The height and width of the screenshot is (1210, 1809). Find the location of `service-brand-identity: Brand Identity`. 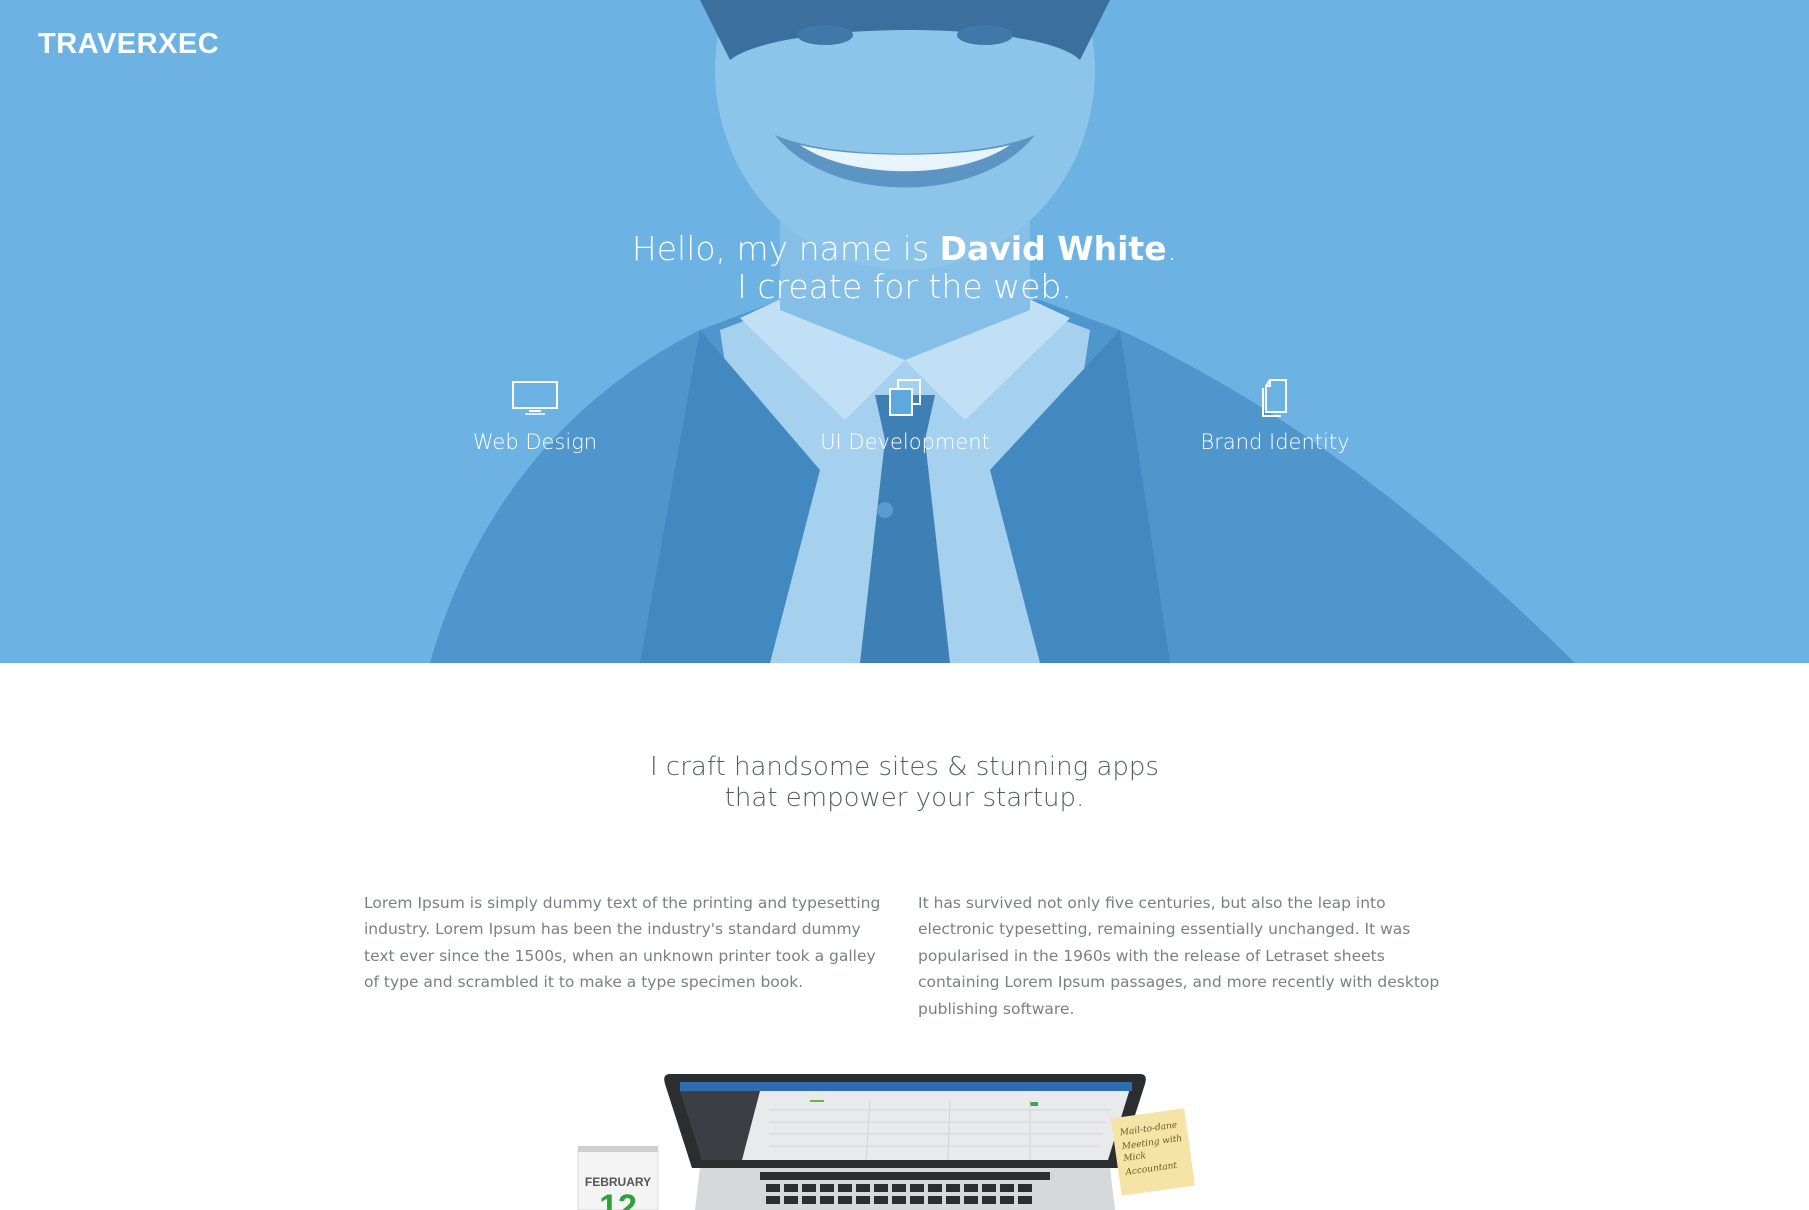

service-brand-identity: Brand Identity is located at coordinates (1275, 416).